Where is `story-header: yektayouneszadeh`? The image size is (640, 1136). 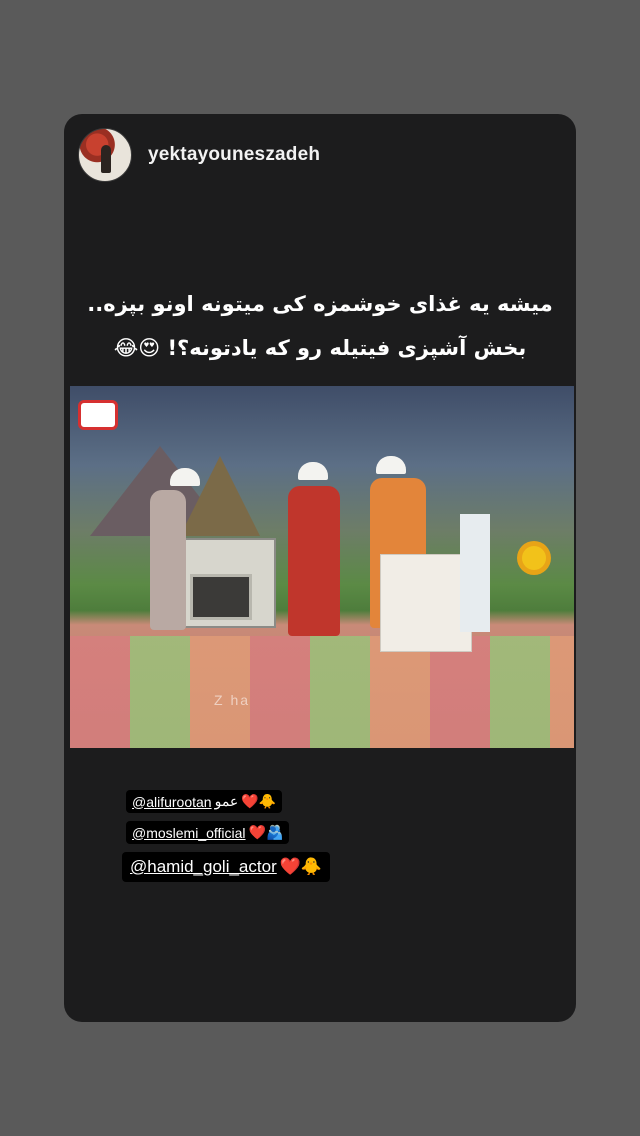
story-header: yektayouneszadeh is located at coordinates (199, 155).